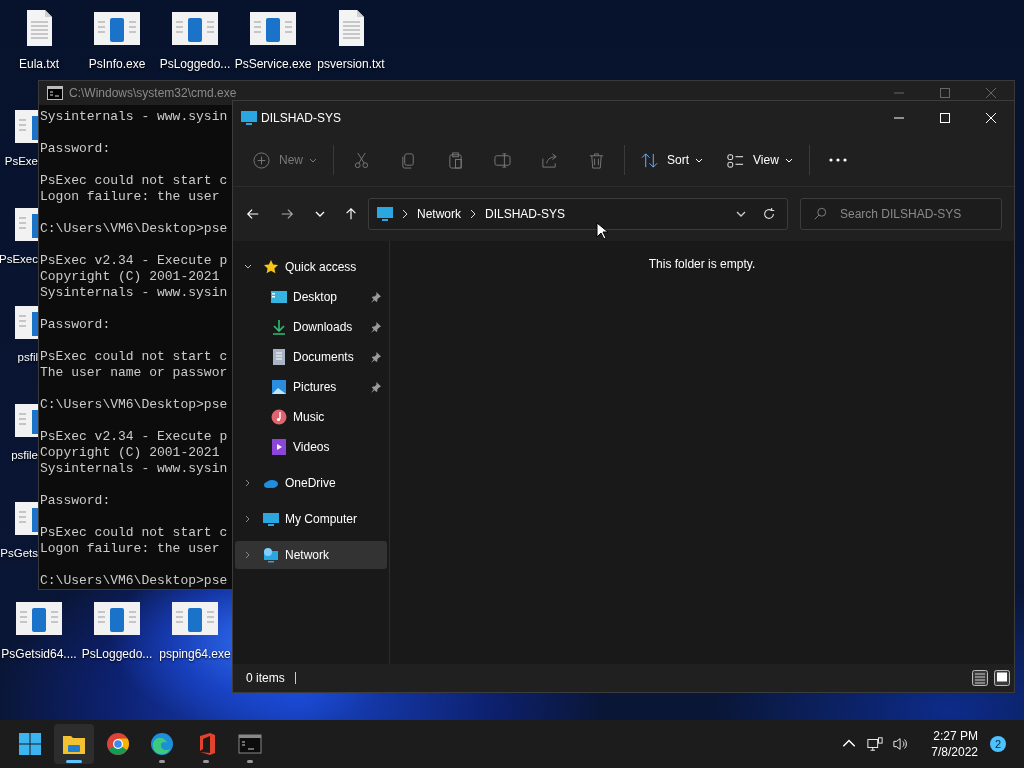  Describe the element at coordinates (901, 744) in the screenshot. I see `volume-icon` at that location.